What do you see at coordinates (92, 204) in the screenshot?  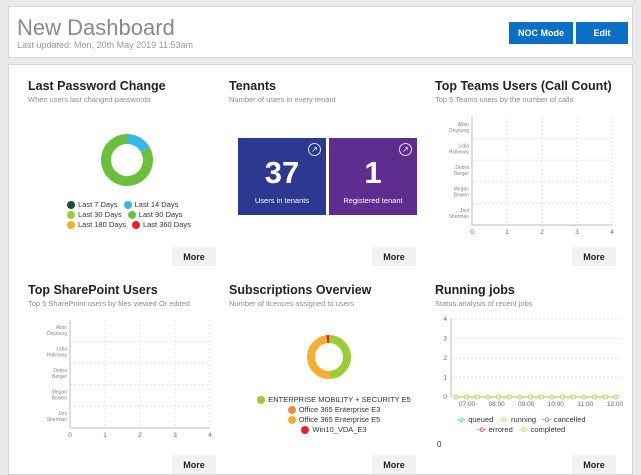 I see `legend-item: Last 7 Days` at bounding box center [92, 204].